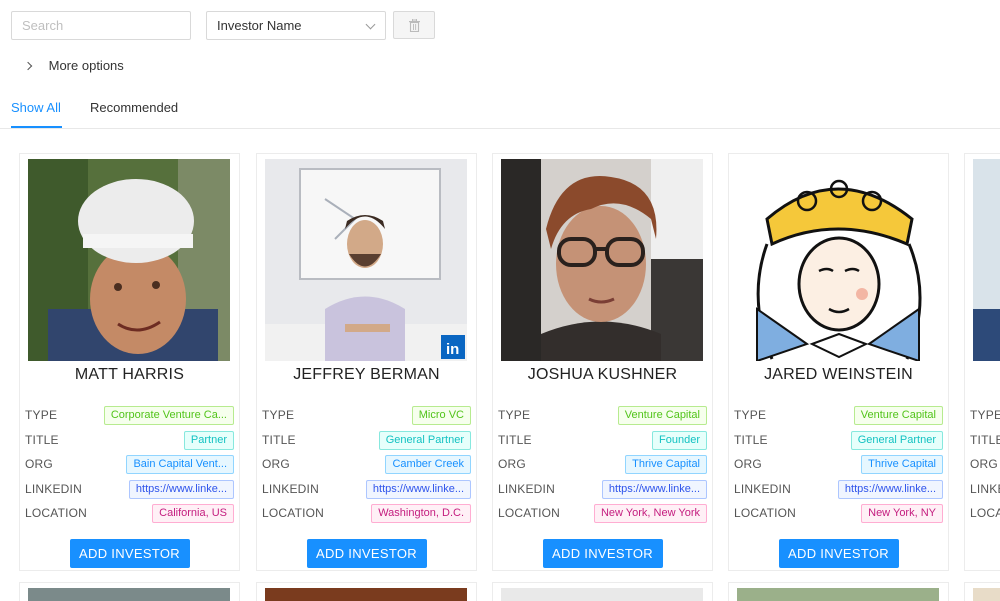  Describe the element at coordinates (428, 464) in the screenshot. I see `org-tag: Camber Creek` at that location.